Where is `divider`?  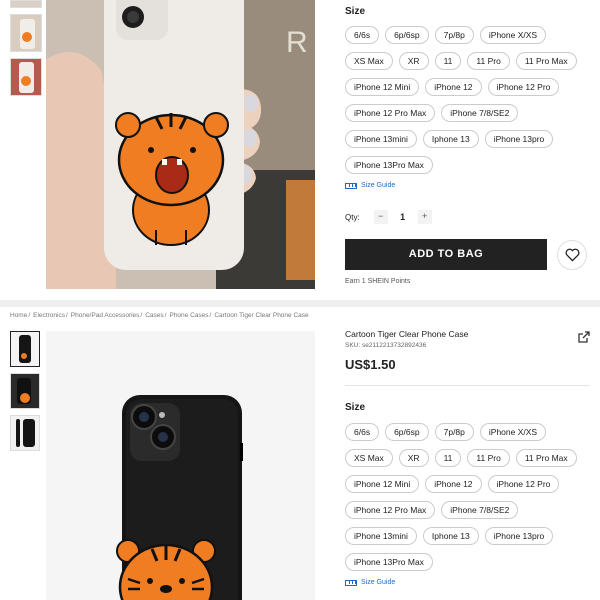 divider is located at coordinates (467, 385).